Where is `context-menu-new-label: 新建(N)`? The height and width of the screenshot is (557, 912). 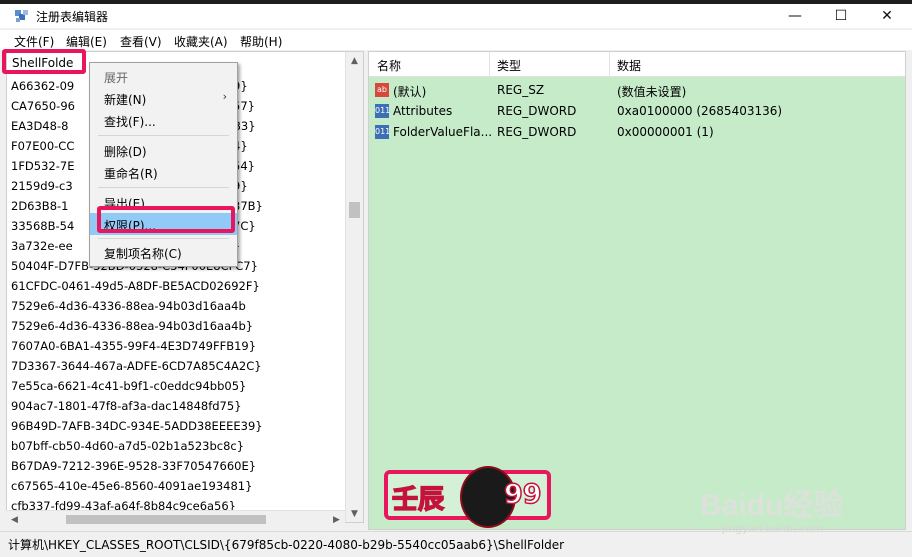 context-menu-new-label: 新建(N) is located at coordinates (125, 100).